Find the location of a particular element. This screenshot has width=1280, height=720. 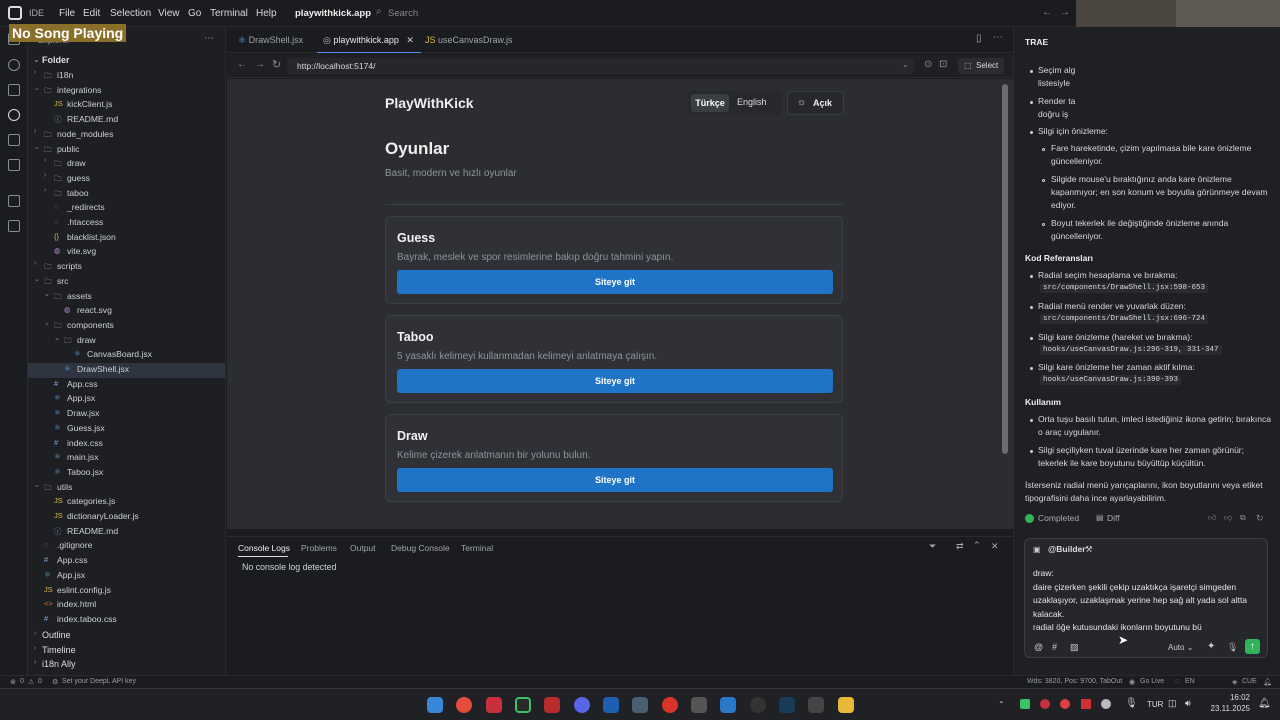

split-editor-icon: ▯ is located at coordinates (979, 38).